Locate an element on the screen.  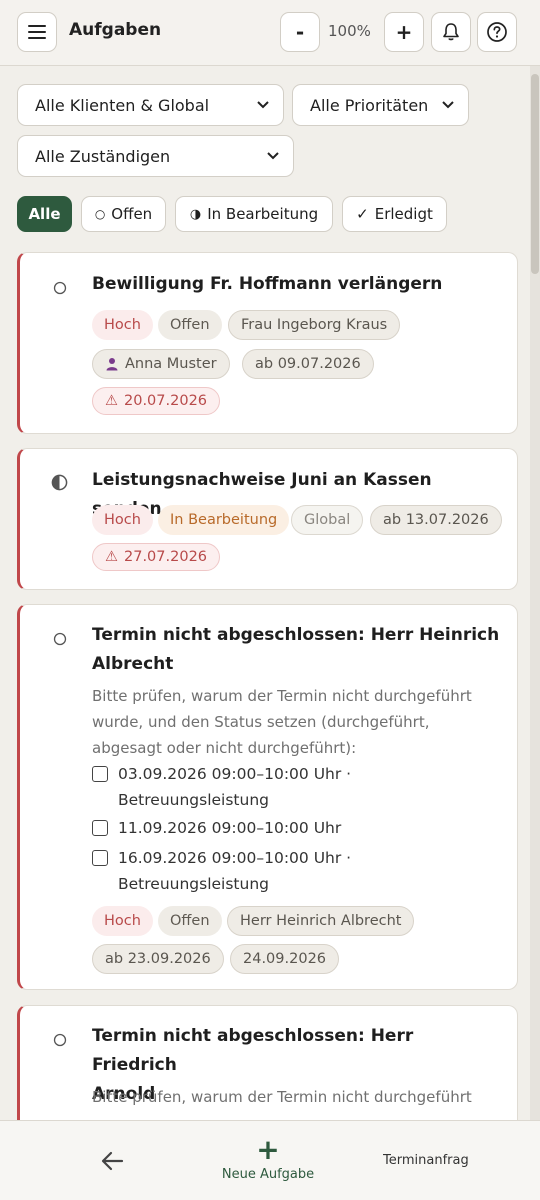
checkmark-icon: ✓ is located at coordinates (362, 214).